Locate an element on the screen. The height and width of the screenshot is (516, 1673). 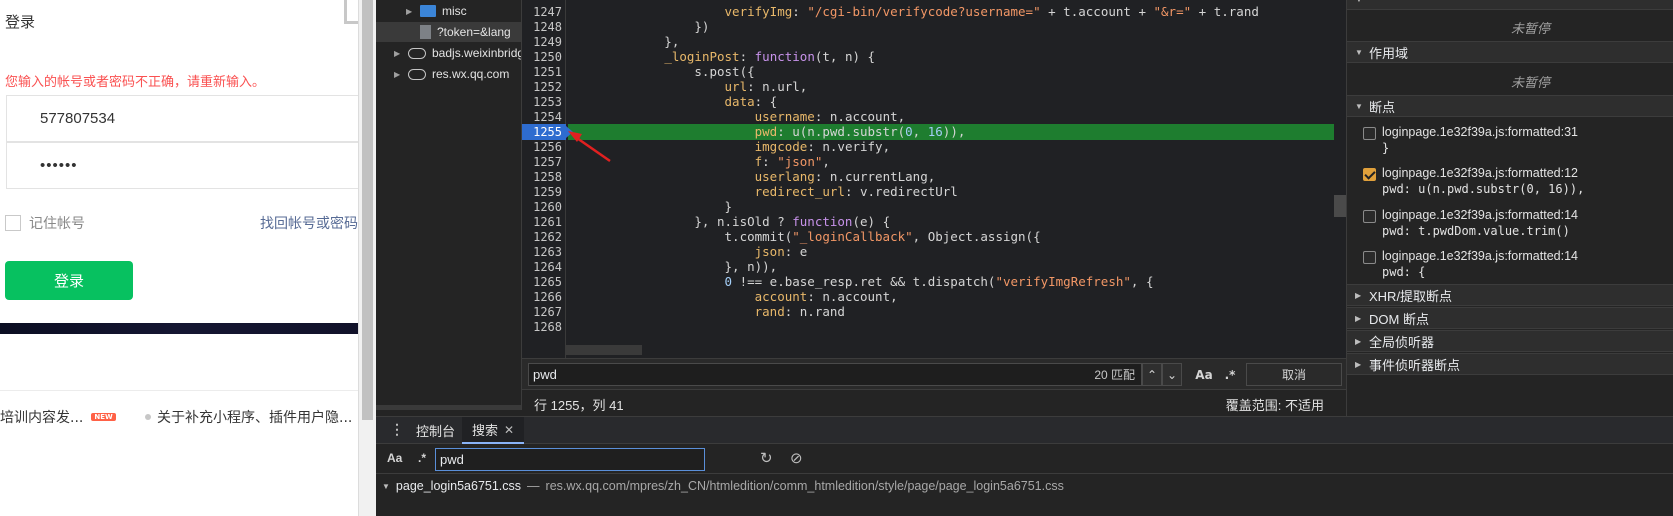
code-line: 1268 is located at coordinates (934, 327).